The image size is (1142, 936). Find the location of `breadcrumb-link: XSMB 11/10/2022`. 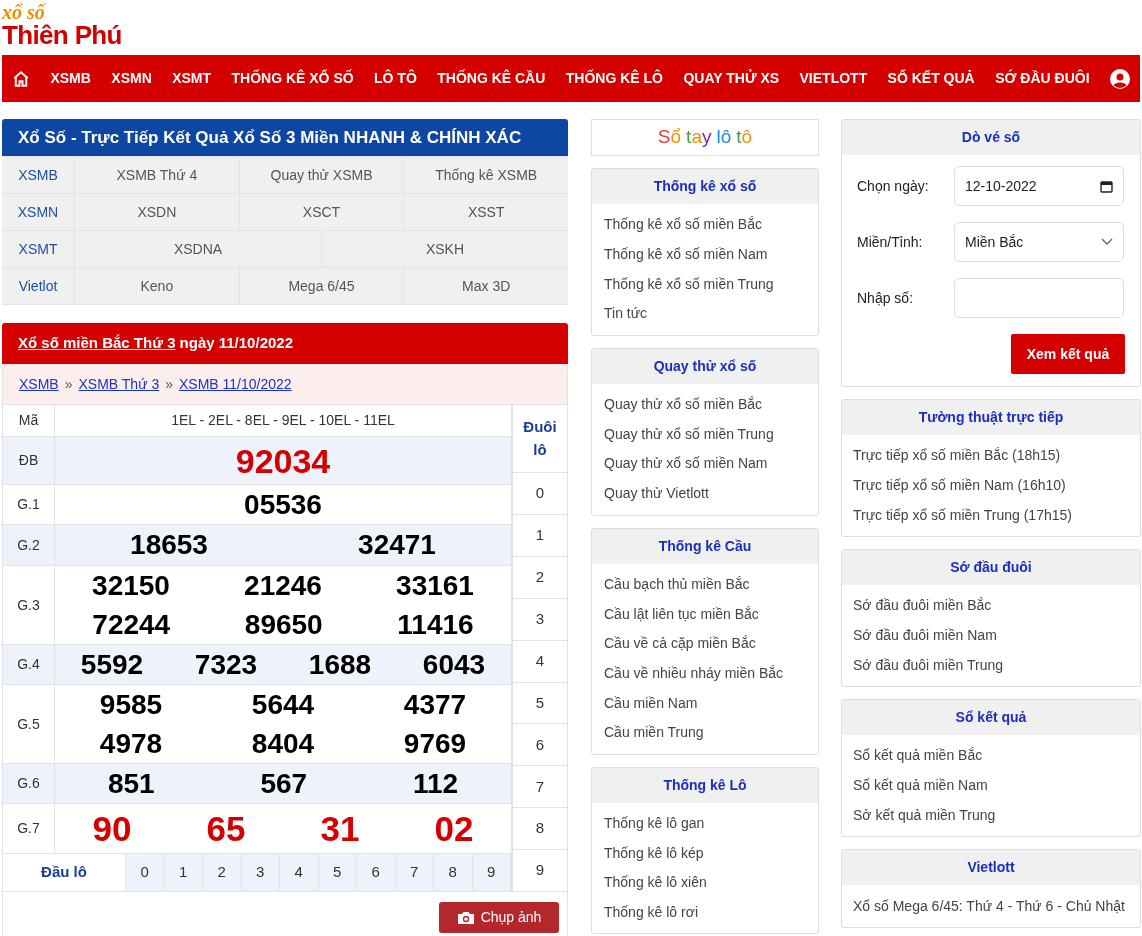

breadcrumb-link: XSMB 11/10/2022 is located at coordinates (235, 384).